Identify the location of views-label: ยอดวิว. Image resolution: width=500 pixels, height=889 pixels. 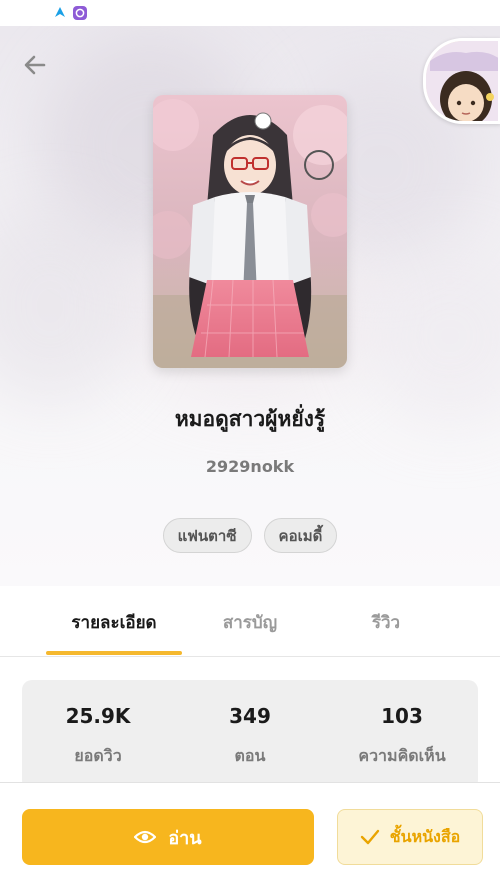
(98, 755).